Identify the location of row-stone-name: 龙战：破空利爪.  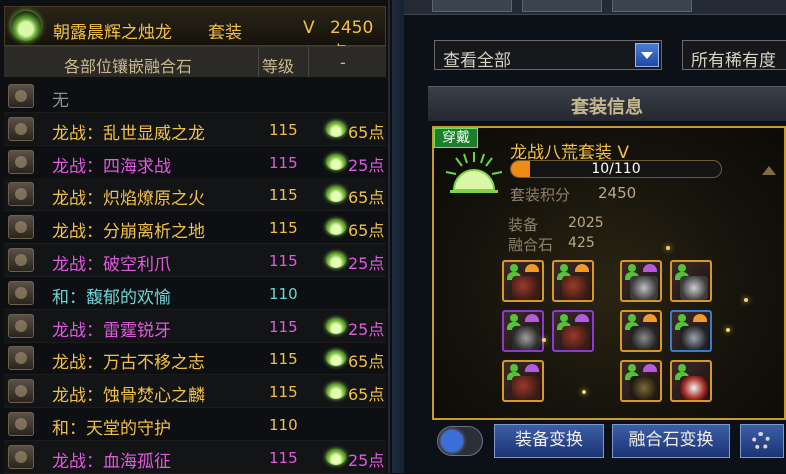
(111, 265).